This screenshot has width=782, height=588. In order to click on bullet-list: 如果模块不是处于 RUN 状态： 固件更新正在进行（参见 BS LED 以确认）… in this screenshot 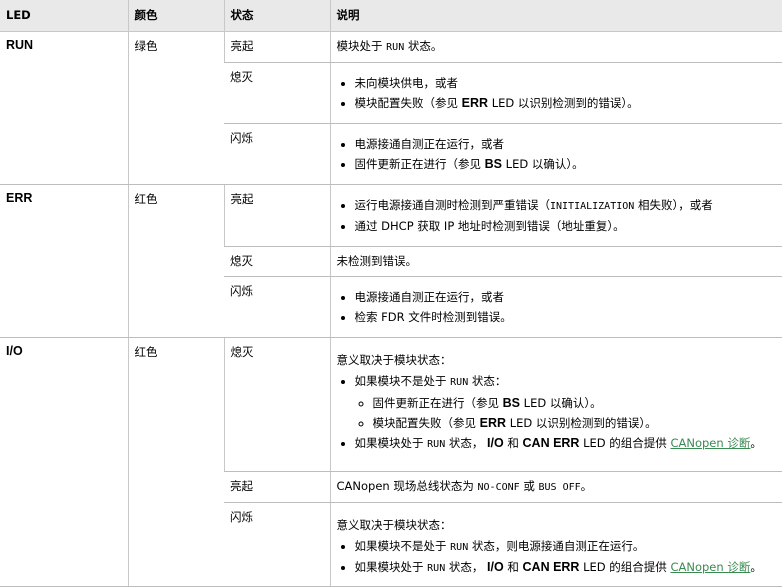, I will do `click(557, 413)`.